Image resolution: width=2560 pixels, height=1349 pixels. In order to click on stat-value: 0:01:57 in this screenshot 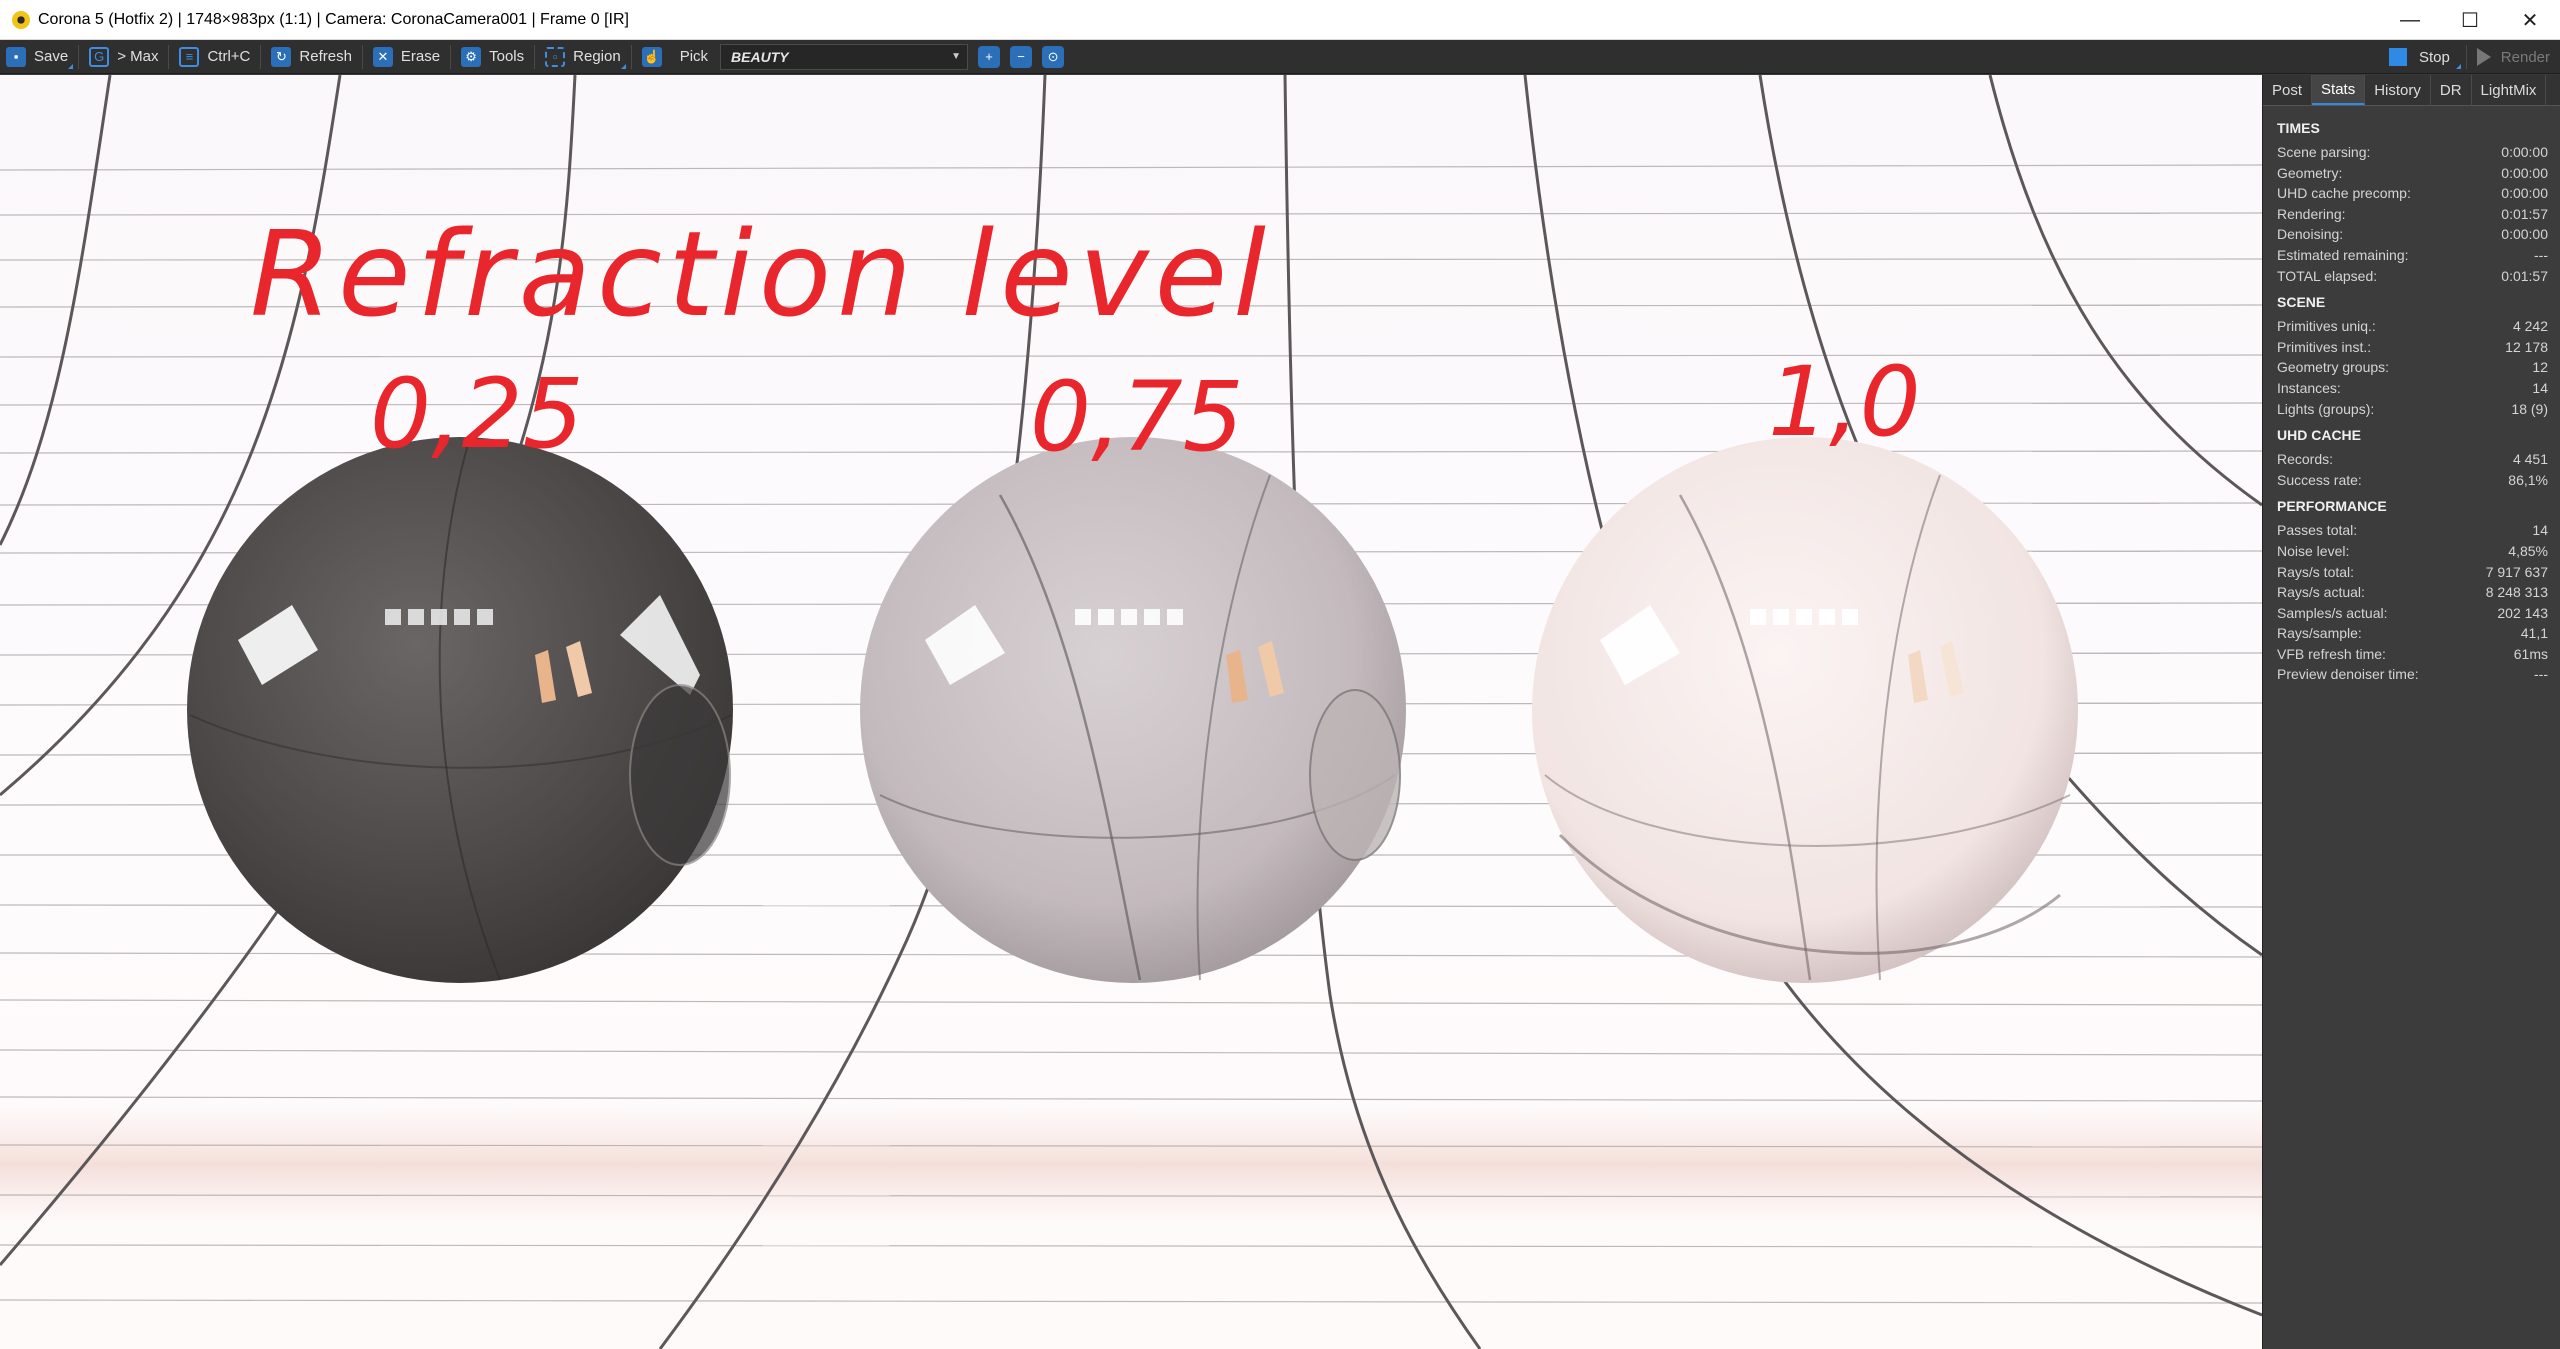, I will do `click(2524, 275)`.